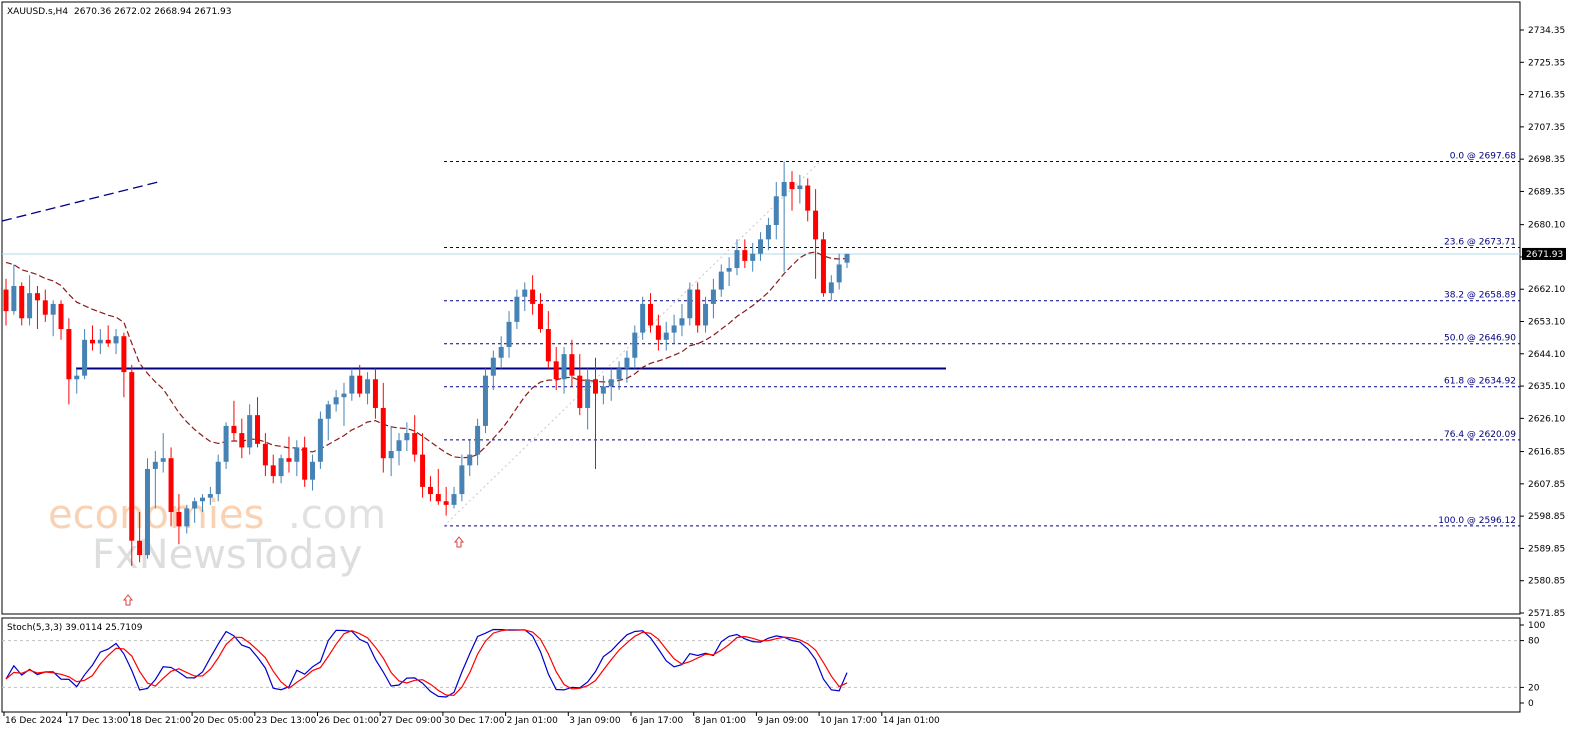 The height and width of the screenshot is (747, 1596). I want to click on stoch-tick-label: 100, so click(1536, 626).